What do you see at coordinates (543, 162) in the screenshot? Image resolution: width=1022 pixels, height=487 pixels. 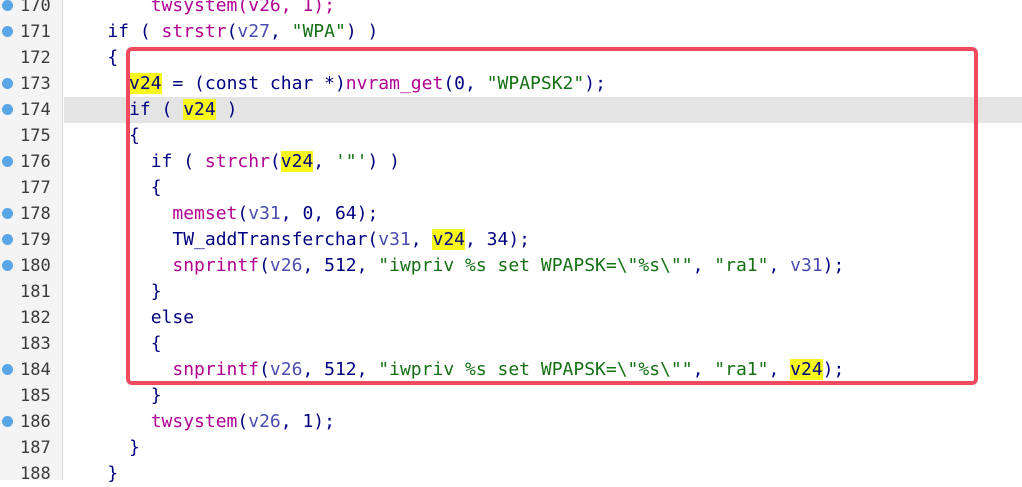 I see `code-text: if ( strchr(v24, '"') )` at bounding box center [543, 162].